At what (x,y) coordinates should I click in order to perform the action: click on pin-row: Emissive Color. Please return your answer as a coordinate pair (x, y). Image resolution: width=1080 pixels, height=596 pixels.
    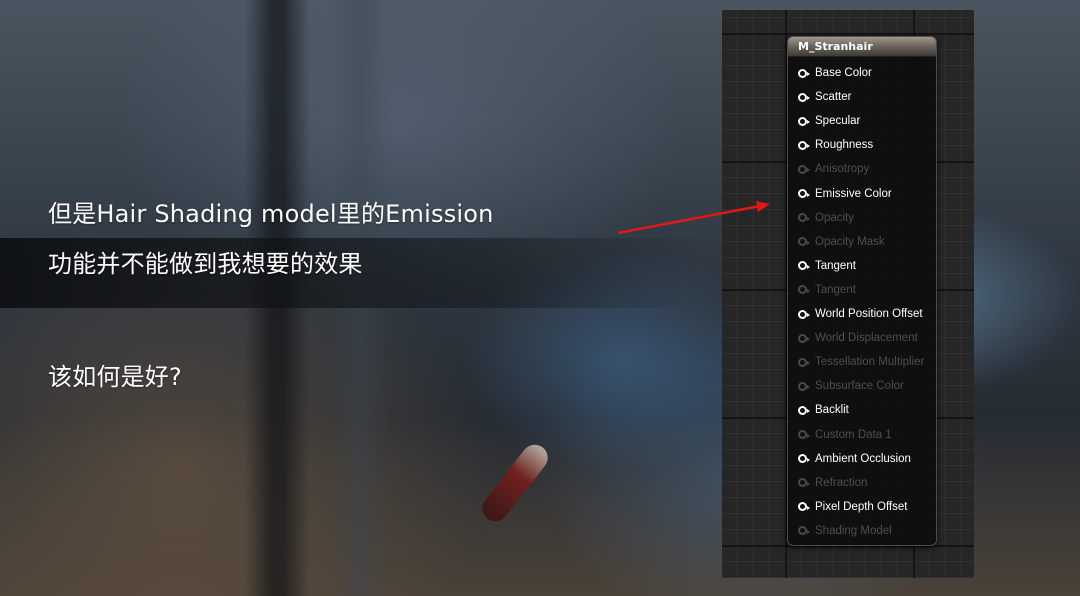
    Looking at the image, I should click on (862, 194).